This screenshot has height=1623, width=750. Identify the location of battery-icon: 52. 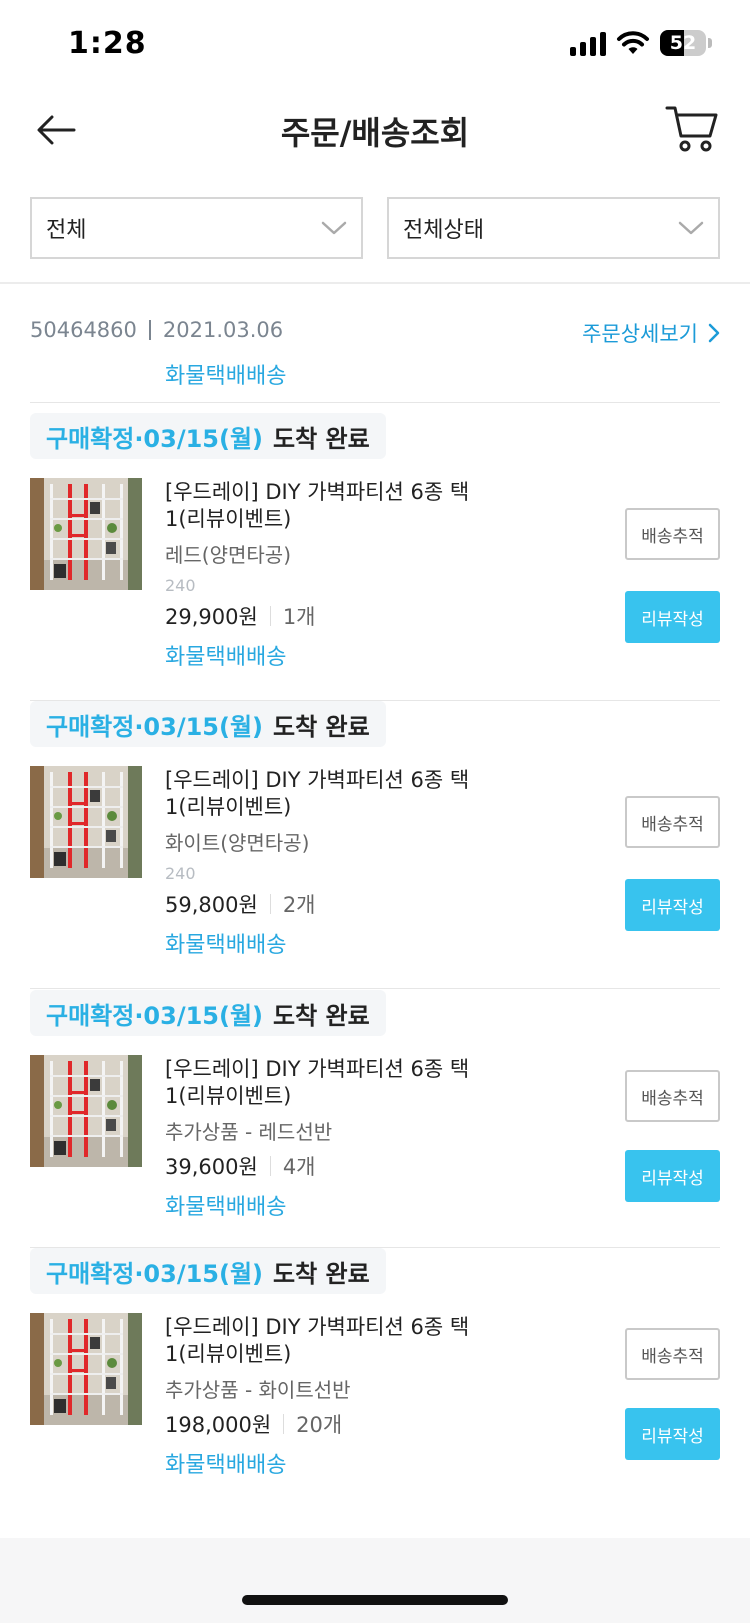
(683, 43).